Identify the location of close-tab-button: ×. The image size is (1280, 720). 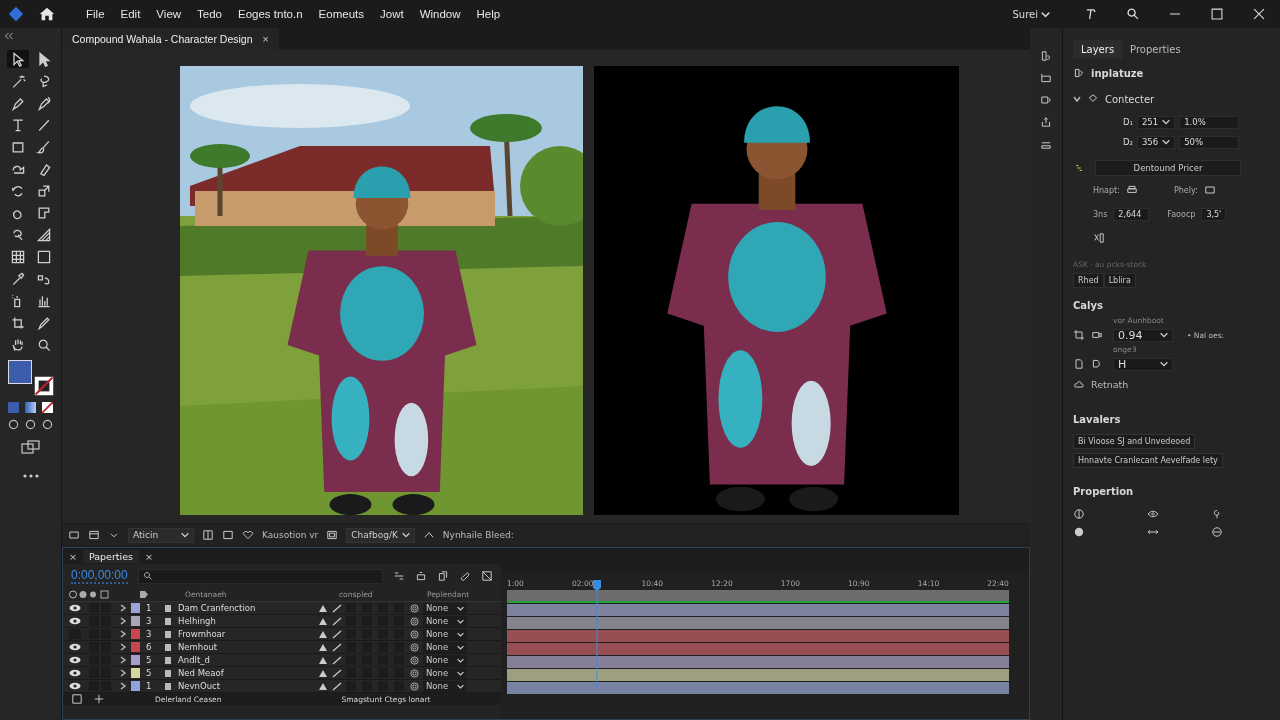
(265, 39).